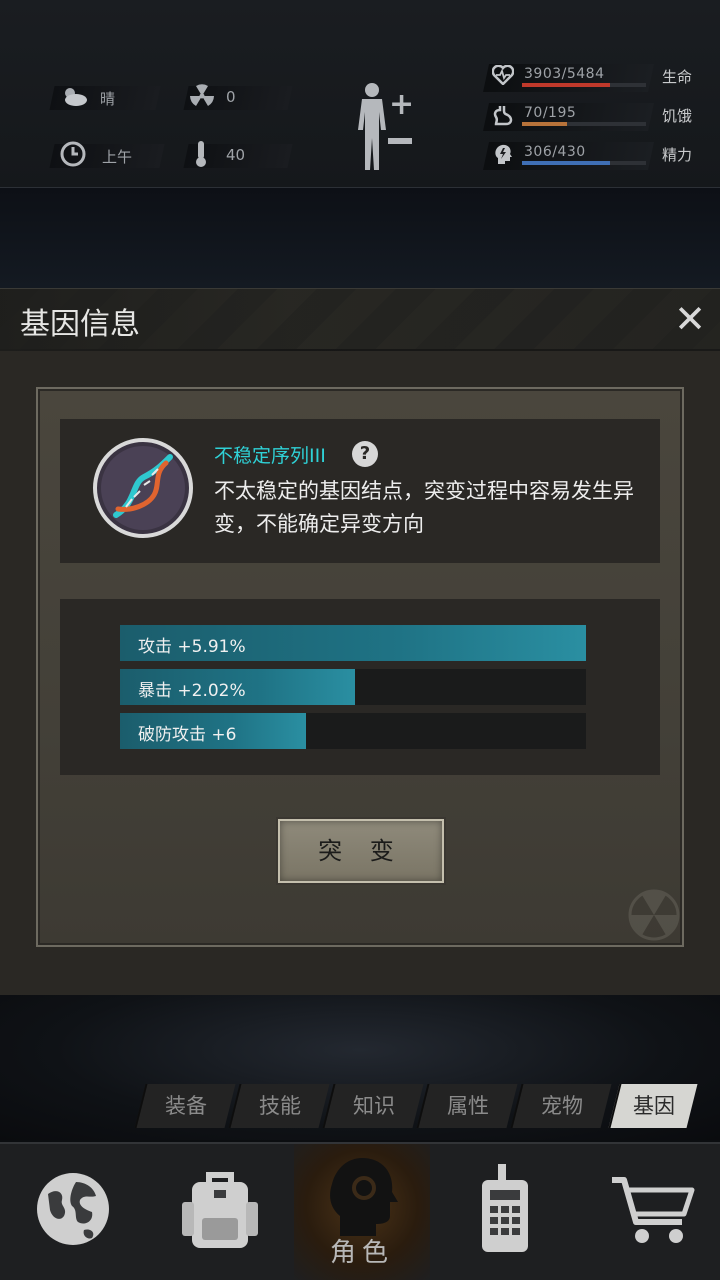 The width and height of the screenshot is (720, 1280). Describe the element at coordinates (117, 157) in the screenshot. I see `time-value: 上午` at that location.